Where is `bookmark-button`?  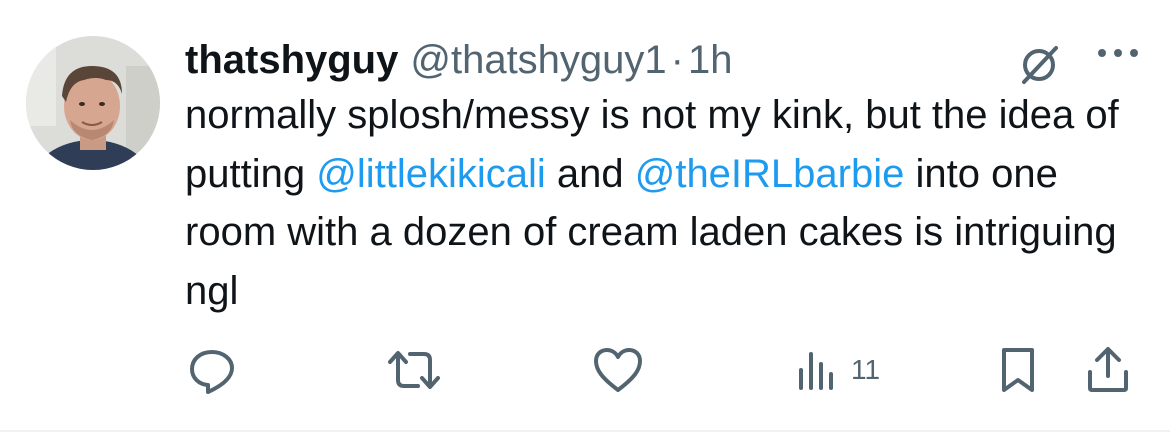
bookmark-button is located at coordinates (1018, 370).